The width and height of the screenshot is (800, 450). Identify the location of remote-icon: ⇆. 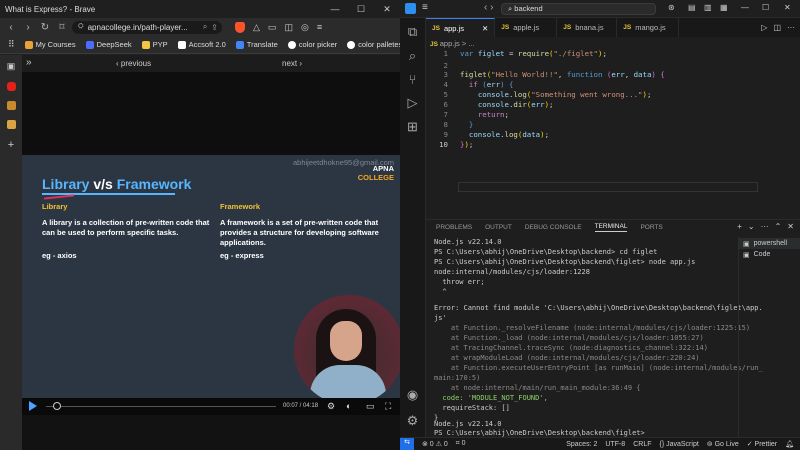
(407, 443).